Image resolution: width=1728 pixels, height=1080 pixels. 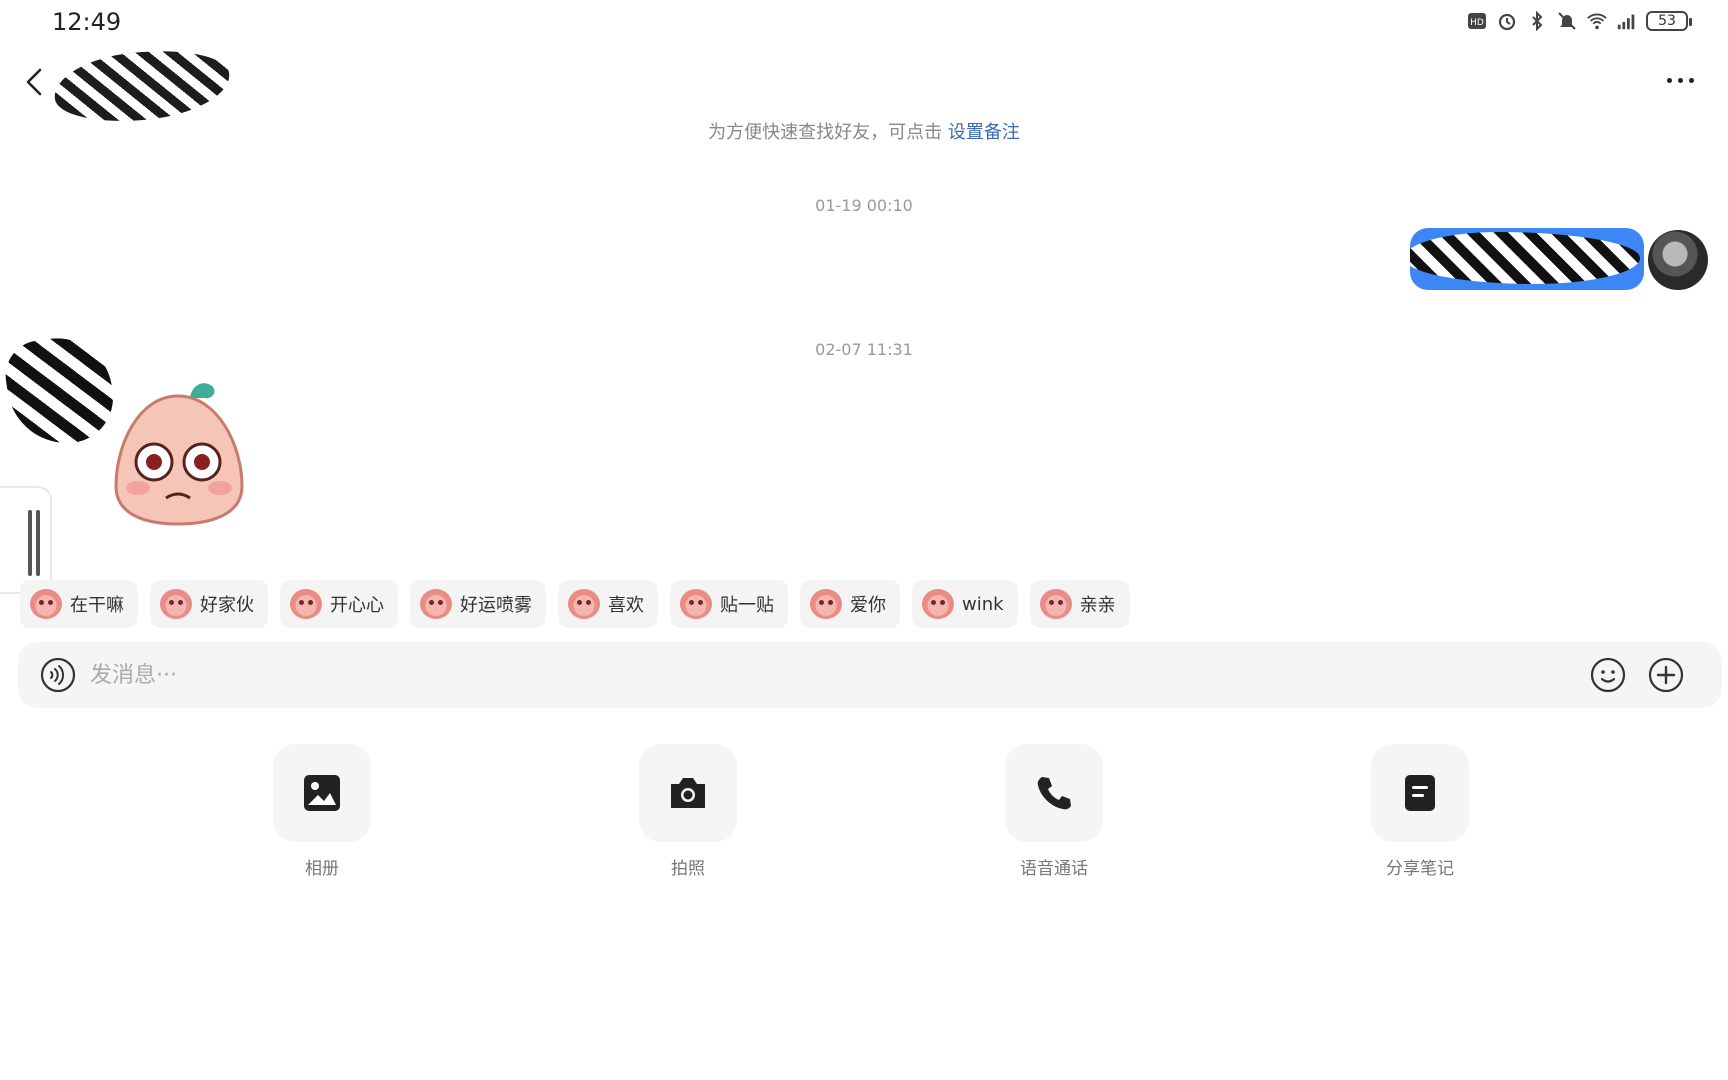 I want to click on quick-reply-chip: 好家伙, so click(x=209, y=604).